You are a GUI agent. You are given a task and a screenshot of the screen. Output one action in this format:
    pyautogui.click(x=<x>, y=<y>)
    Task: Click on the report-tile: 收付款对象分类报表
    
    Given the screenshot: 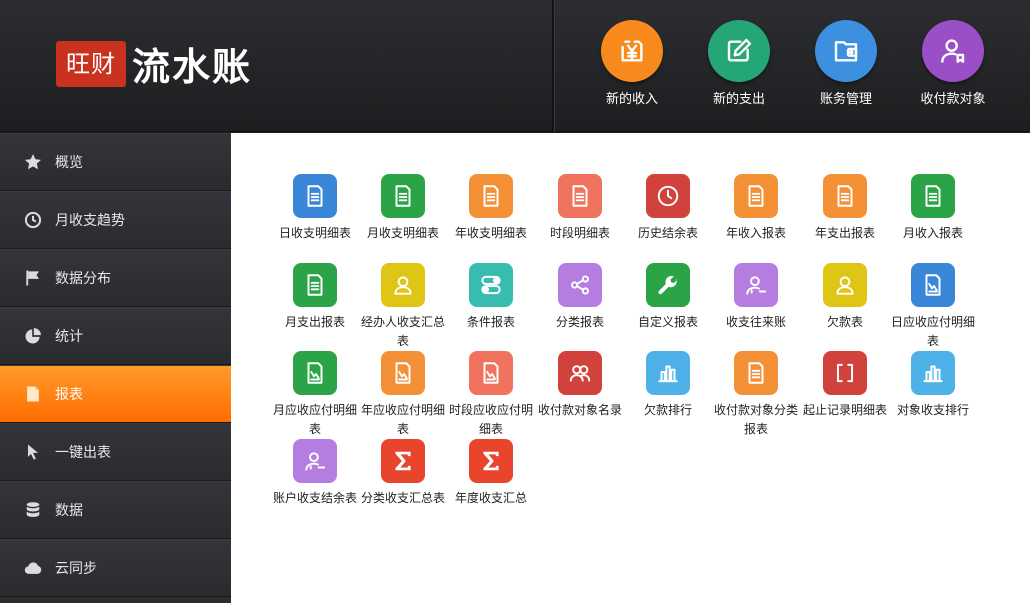 What is the action you would take?
    pyautogui.click(x=756, y=395)
    